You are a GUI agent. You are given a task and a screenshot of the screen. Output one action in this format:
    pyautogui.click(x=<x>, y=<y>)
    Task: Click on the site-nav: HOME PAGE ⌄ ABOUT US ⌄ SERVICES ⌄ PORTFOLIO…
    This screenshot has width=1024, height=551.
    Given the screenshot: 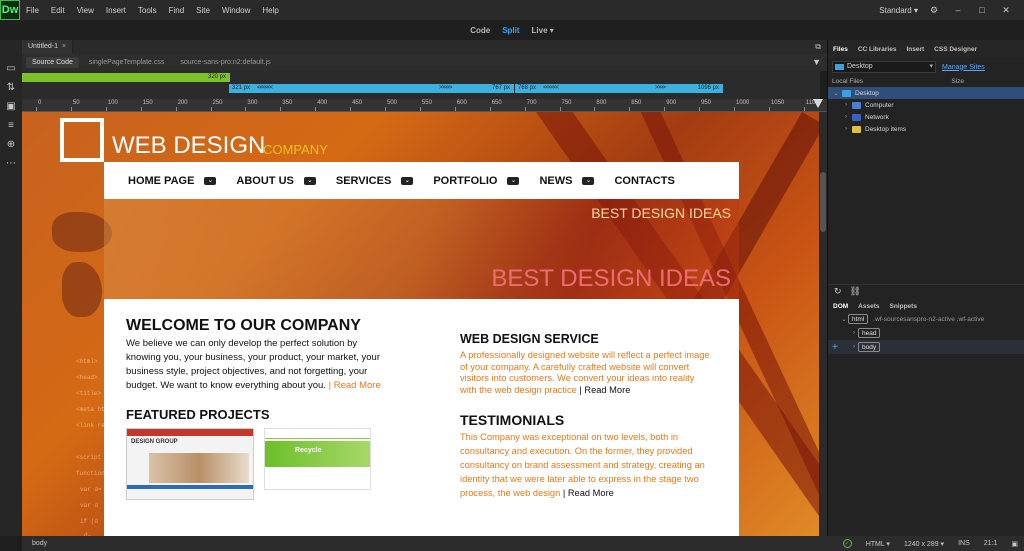 What is the action you would take?
    pyautogui.click(x=421, y=180)
    